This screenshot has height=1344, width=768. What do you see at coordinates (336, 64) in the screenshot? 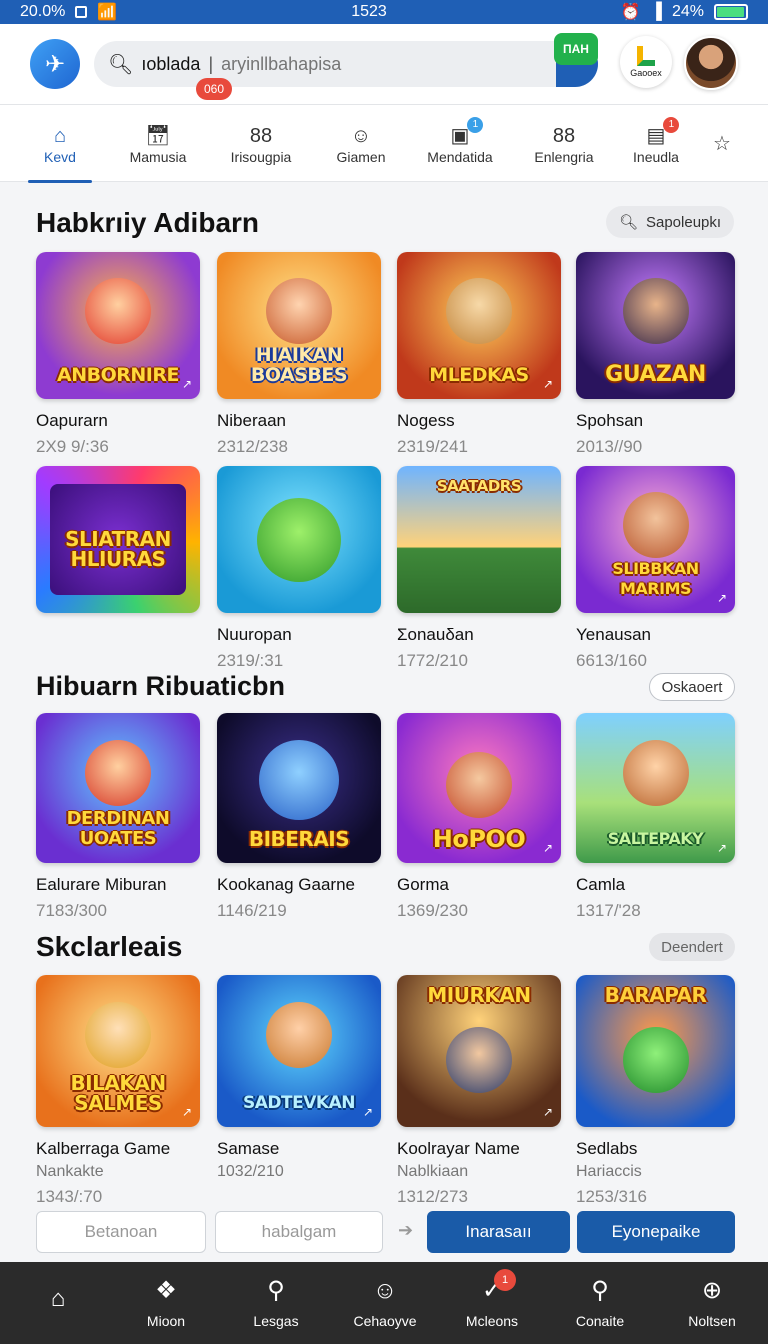
I see `search-input` at bounding box center [336, 64].